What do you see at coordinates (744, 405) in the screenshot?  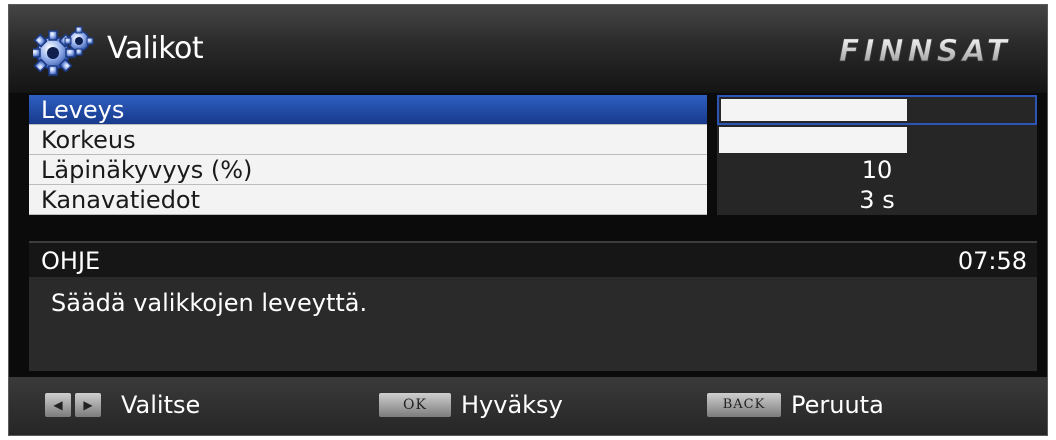 I see `back-key-icon: BACK` at bounding box center [744, 405].